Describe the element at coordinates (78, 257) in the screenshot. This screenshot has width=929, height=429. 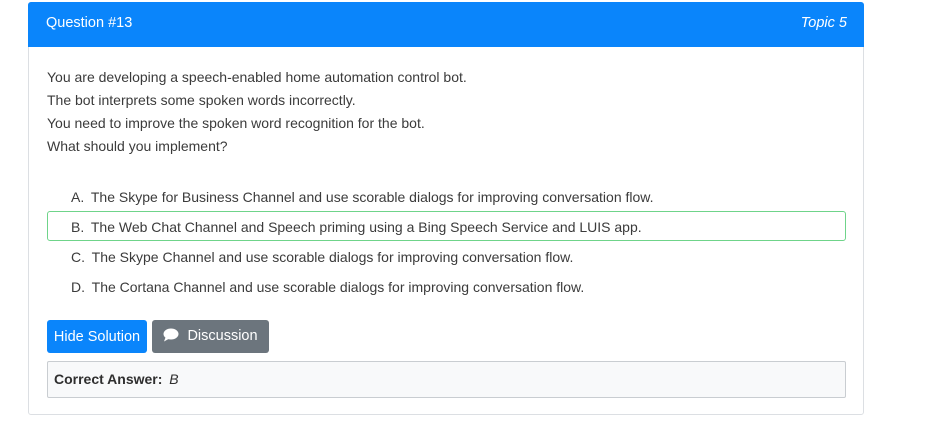
I see `choice-letter: C.` at that location.